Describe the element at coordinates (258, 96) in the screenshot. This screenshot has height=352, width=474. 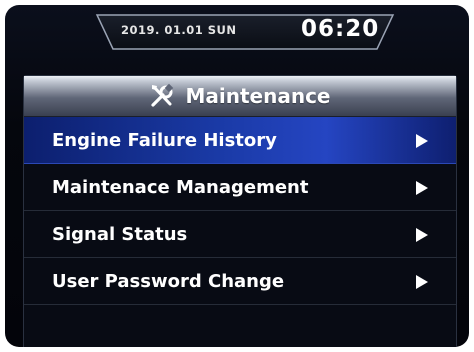
I see `panel-title: Maintenance` at that location.